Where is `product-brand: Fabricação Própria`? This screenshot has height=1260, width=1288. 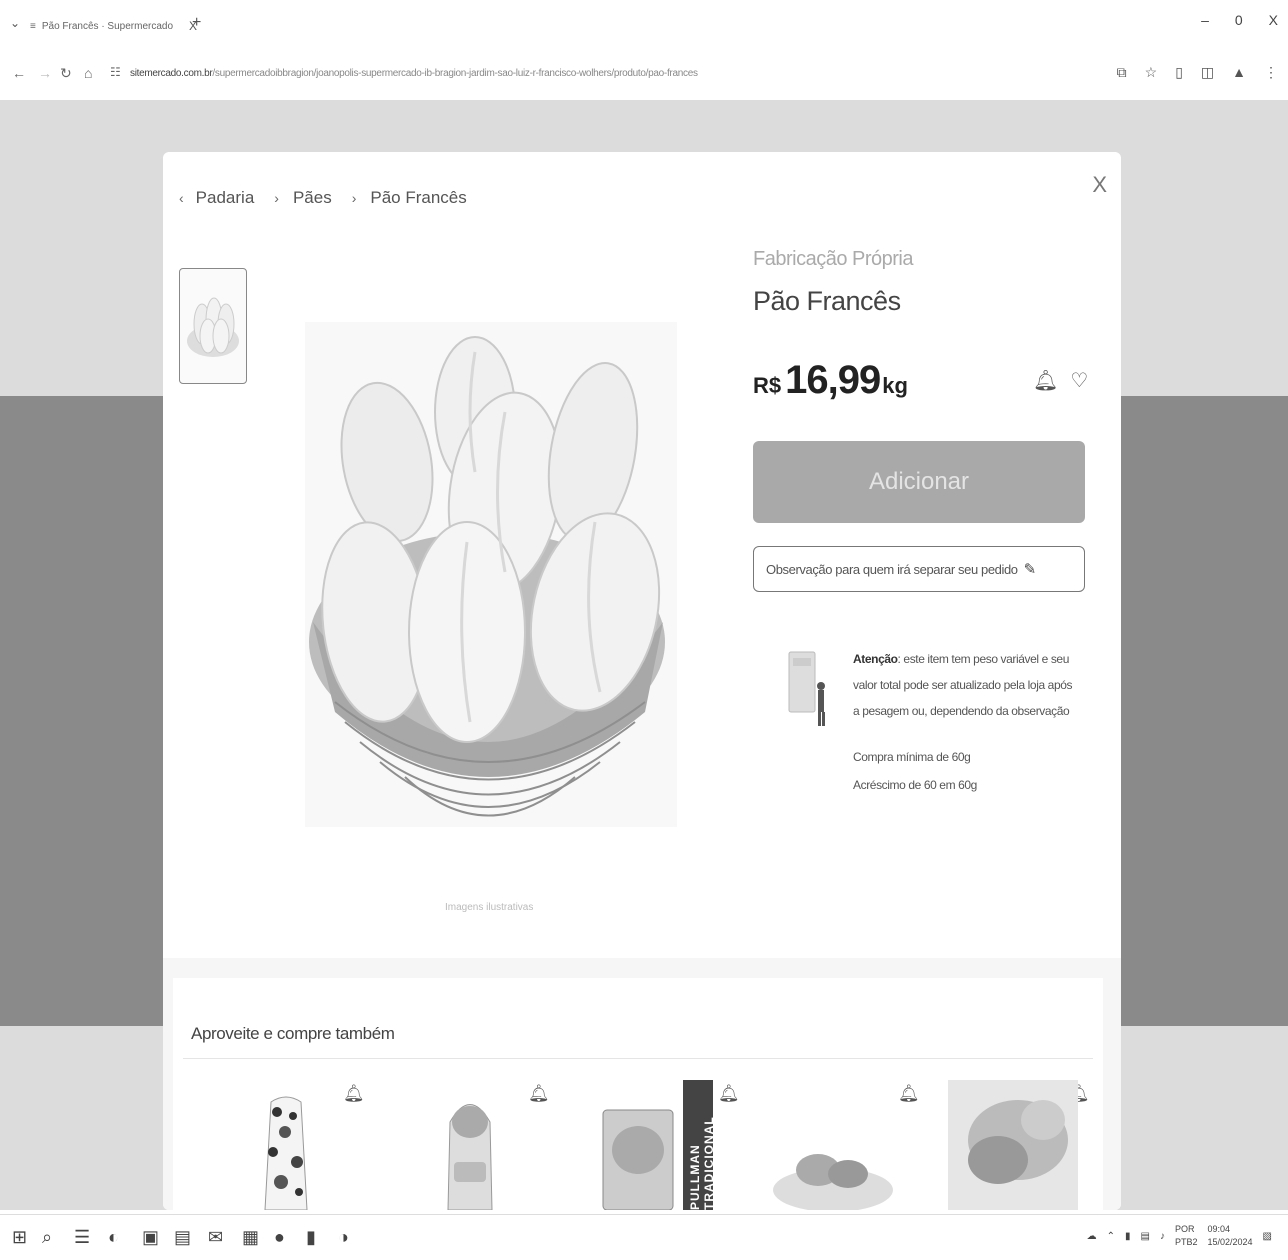 product-brand: Fabricação Própria is located at coordinates (833, 259).